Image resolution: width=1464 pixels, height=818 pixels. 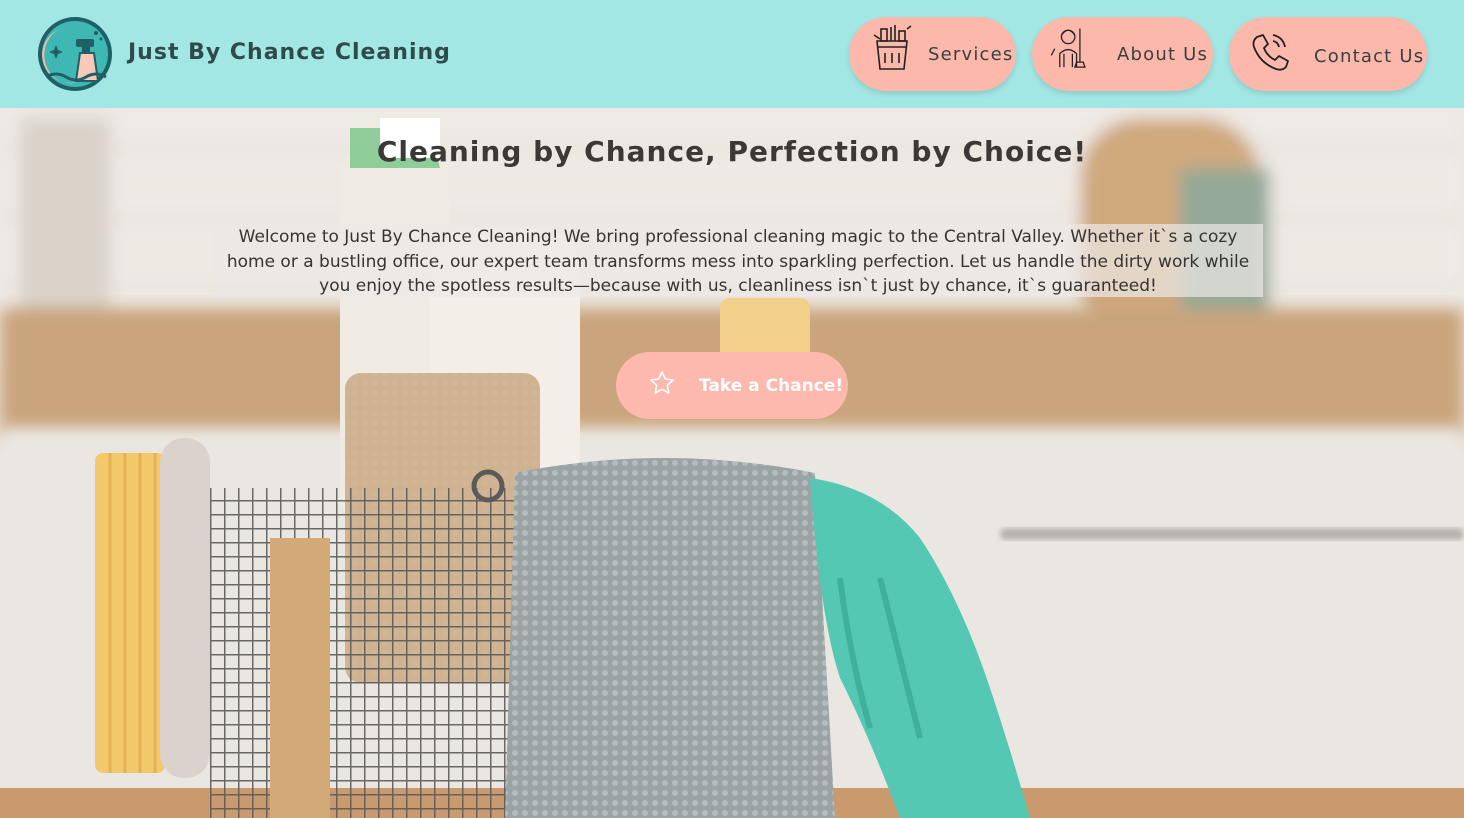 What do you see at coordinates (1163, 54) in the screenshot?
I see `nav-about-label: About Us` at bounding box center [1163, 54].